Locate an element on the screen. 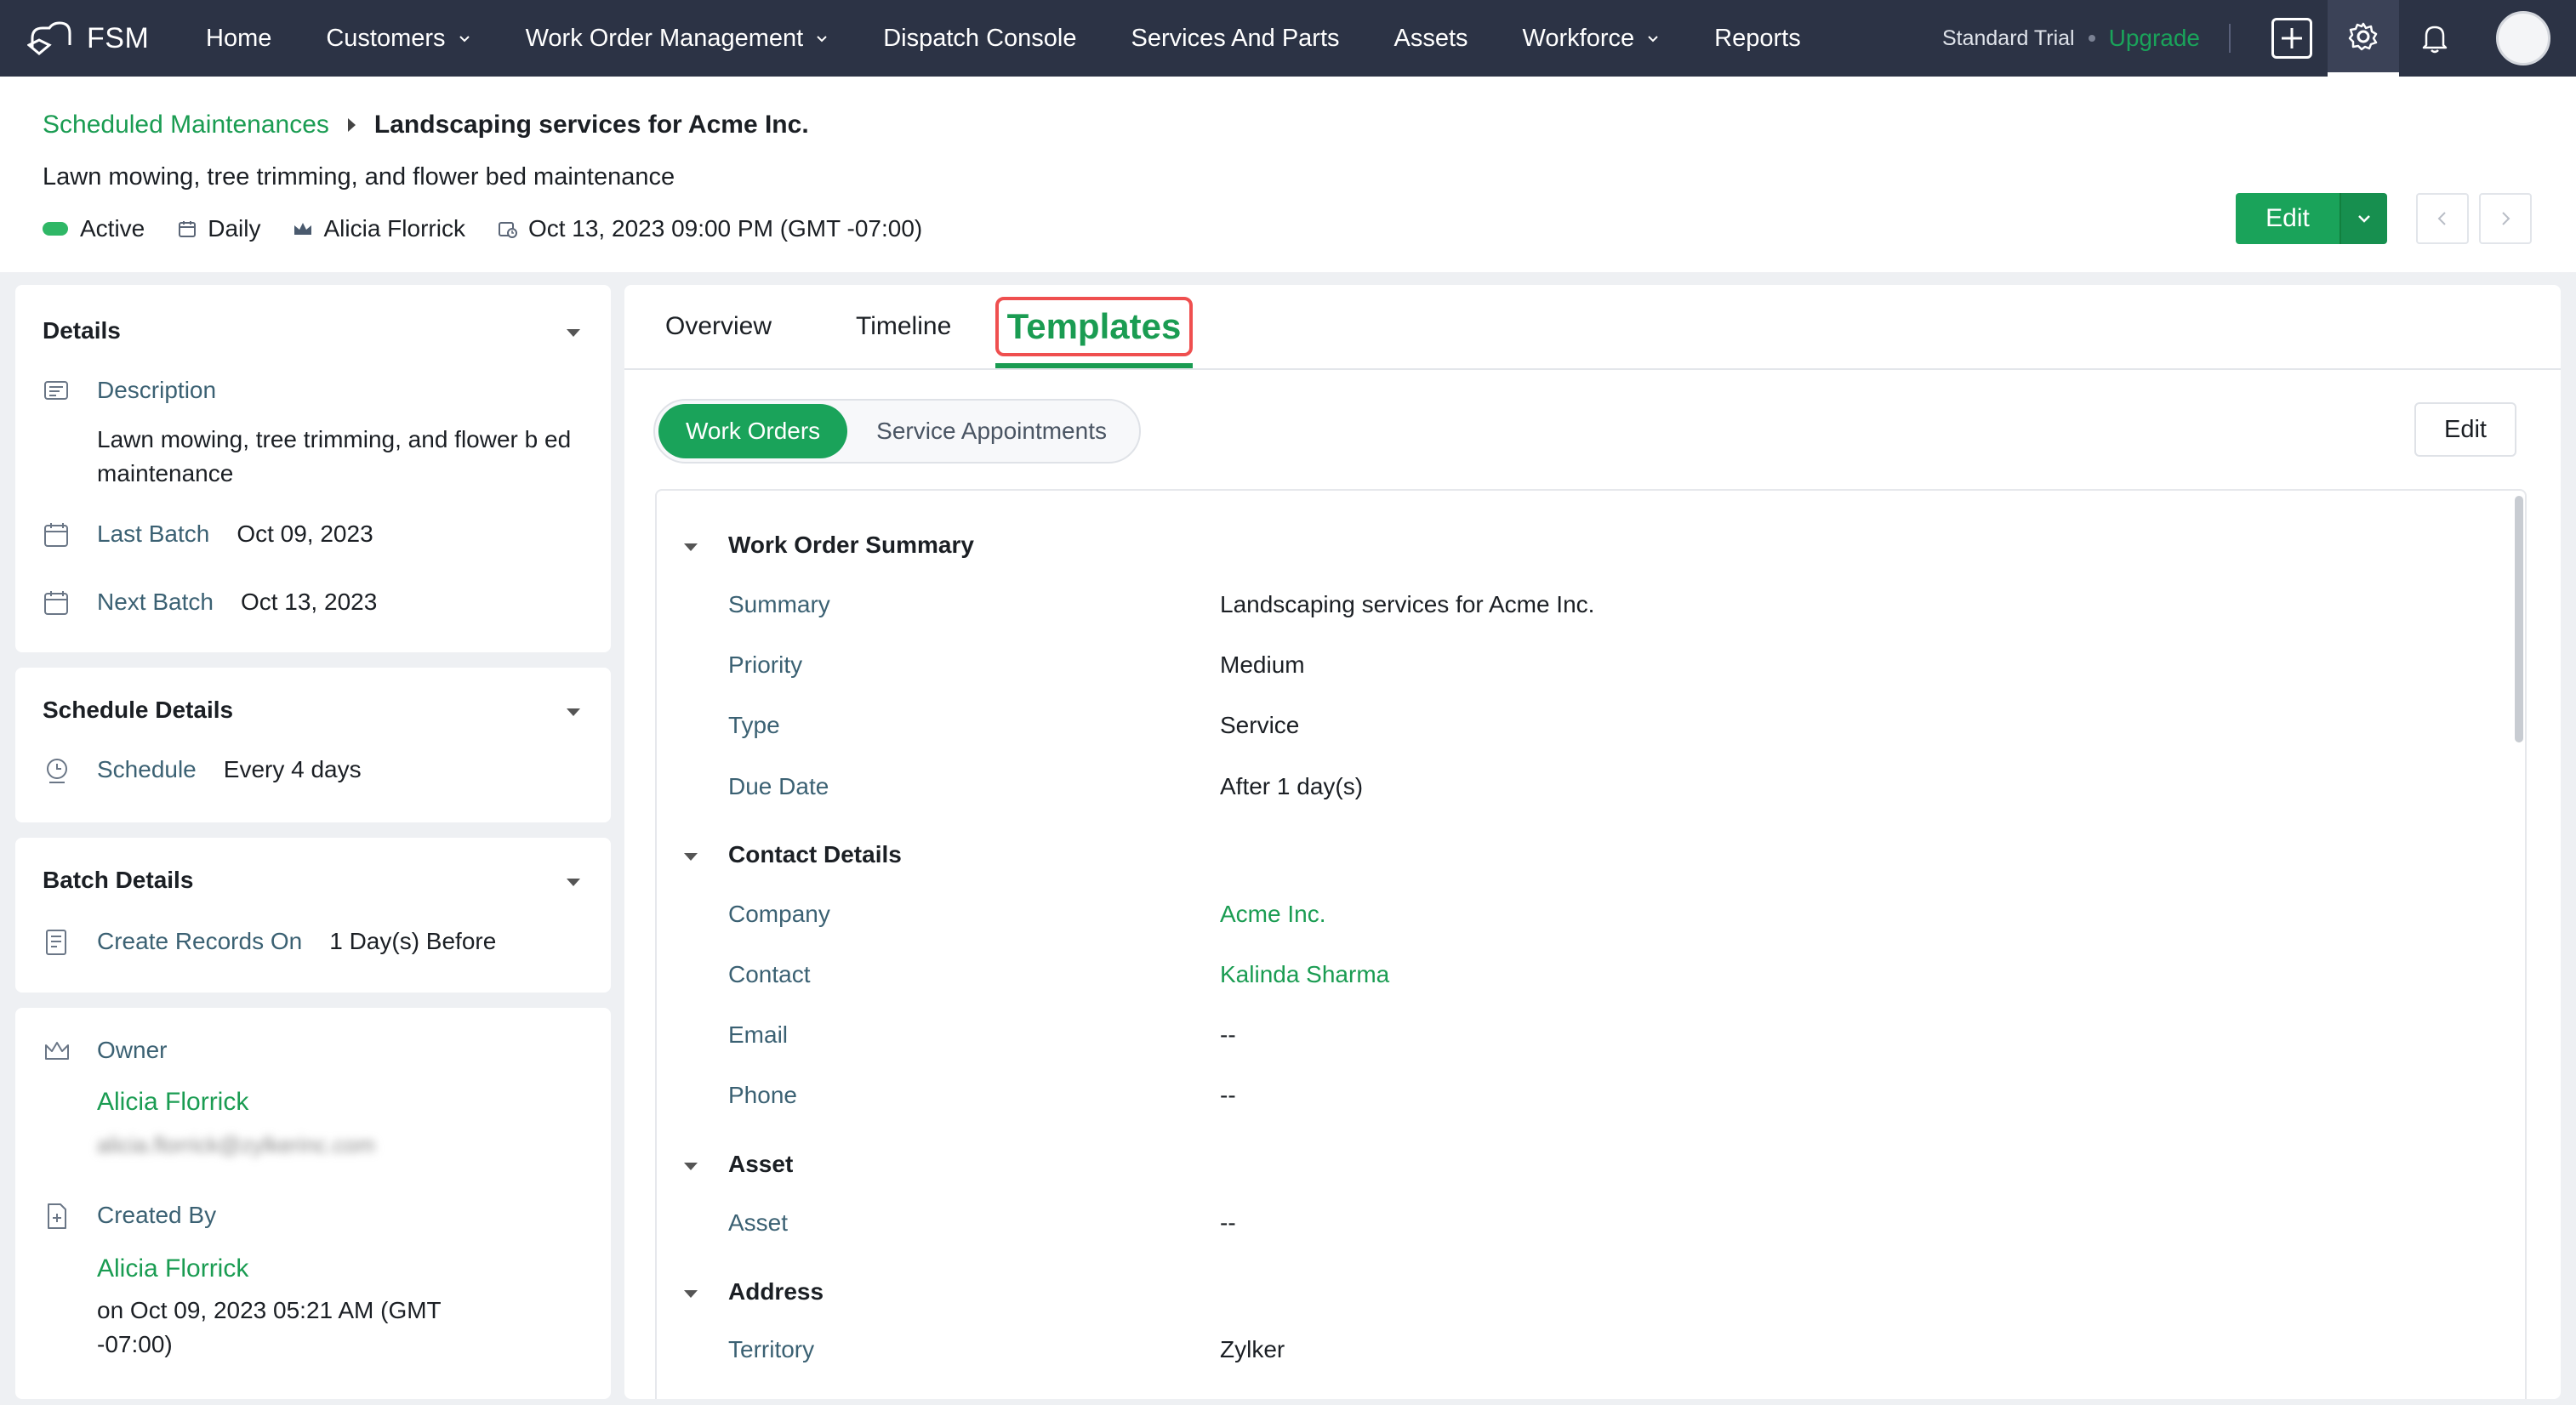 This screenshot has width=2576, height=1405. upgrade-link: Upgrade is located at coordinates (2154, 39).